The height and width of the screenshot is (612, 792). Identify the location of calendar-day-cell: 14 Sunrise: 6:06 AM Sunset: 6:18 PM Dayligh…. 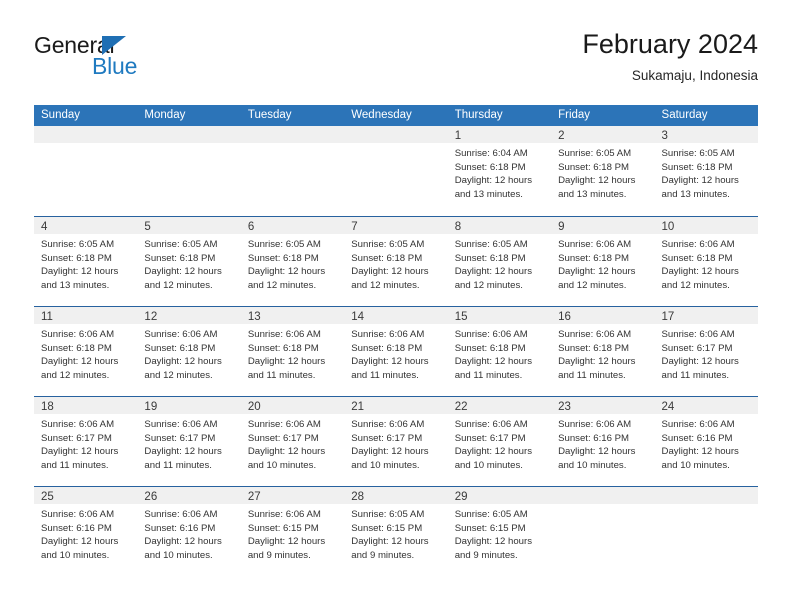
(396, 351).